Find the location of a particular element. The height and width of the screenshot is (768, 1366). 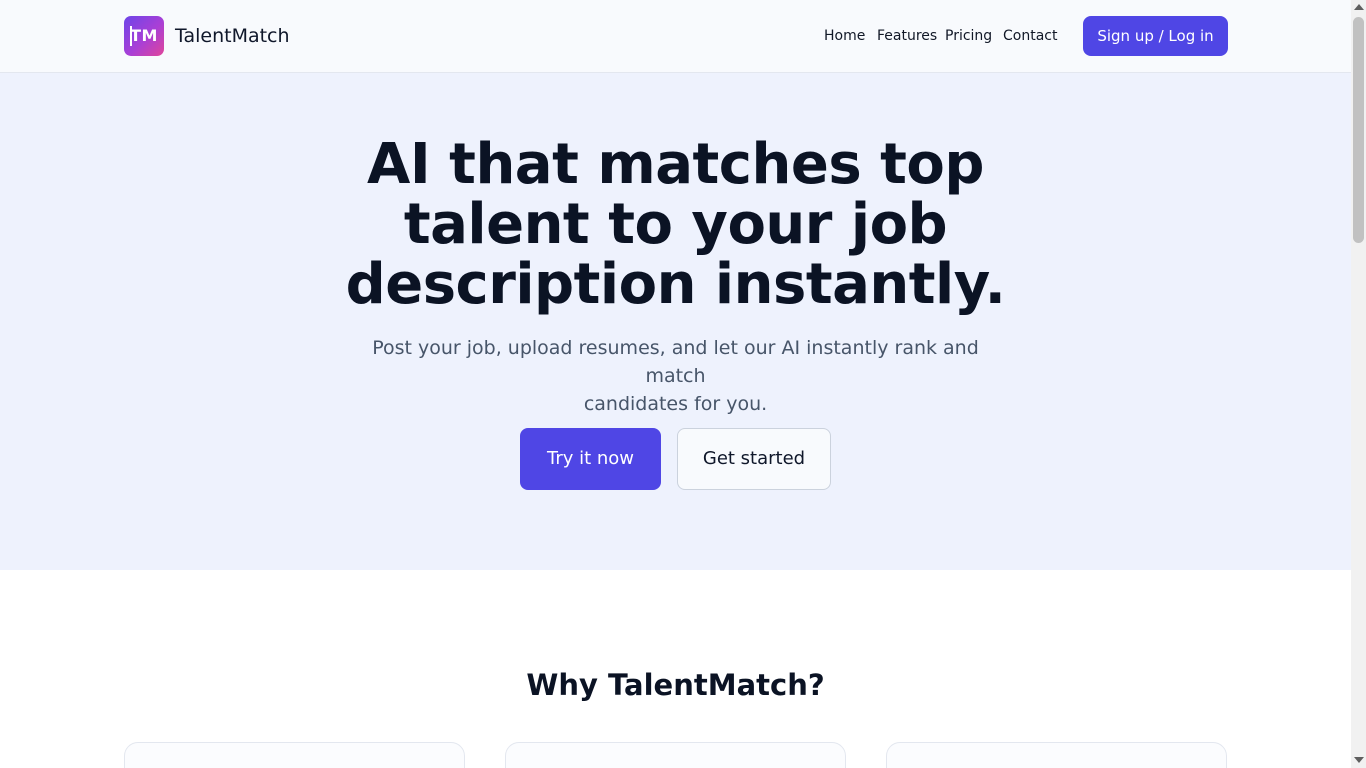

get-started-button: Get started is located at coordinates (754, 459).